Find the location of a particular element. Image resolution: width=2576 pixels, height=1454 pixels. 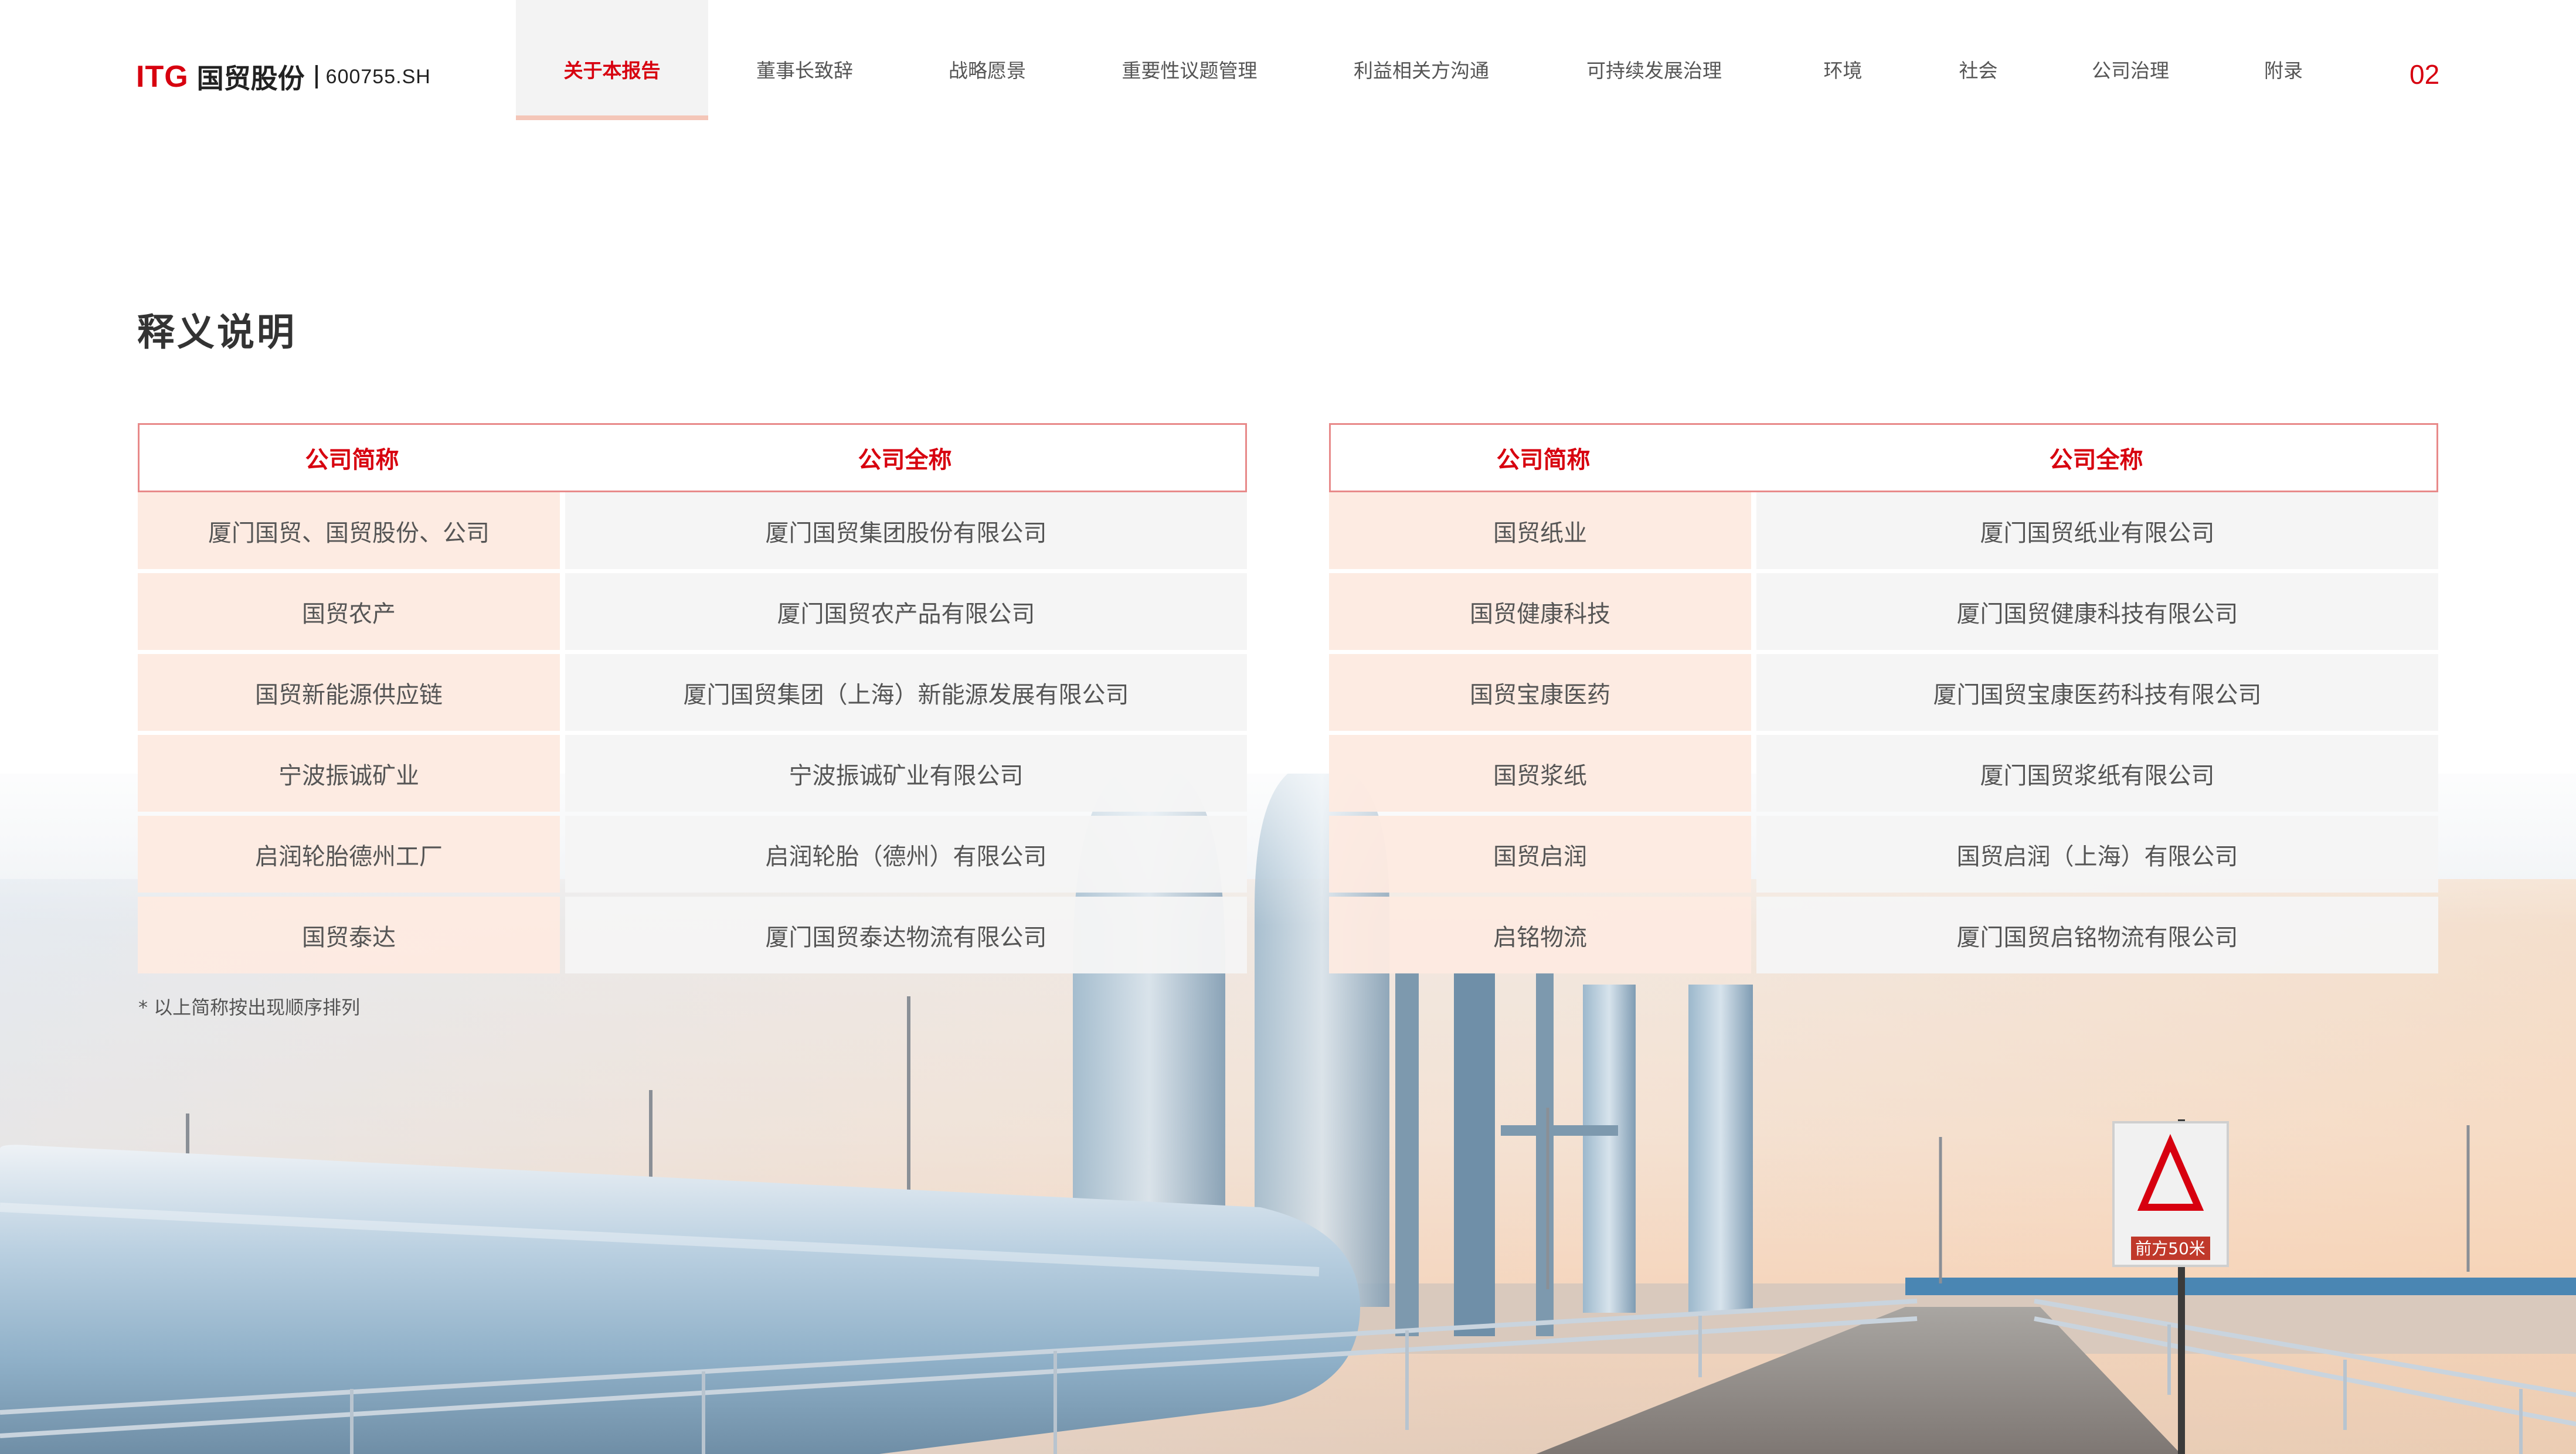

table-row: 宁波振诚矿业 宁波振诚矿业有限公司 is located at coordinates (692, 773).